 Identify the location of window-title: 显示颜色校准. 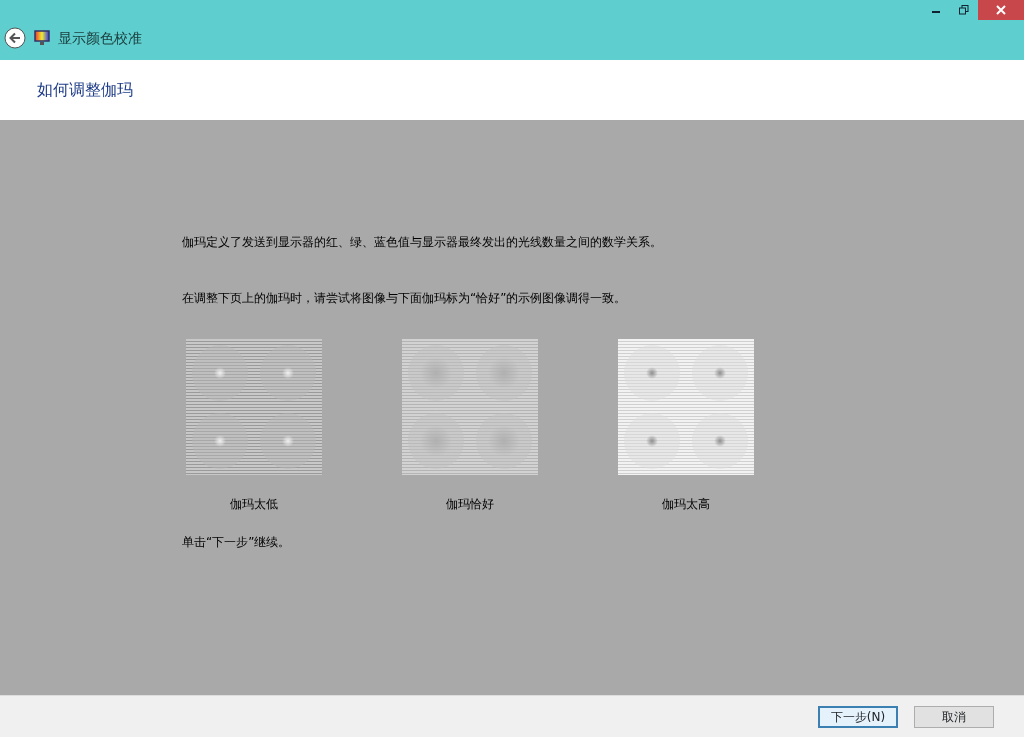
(100, 38).